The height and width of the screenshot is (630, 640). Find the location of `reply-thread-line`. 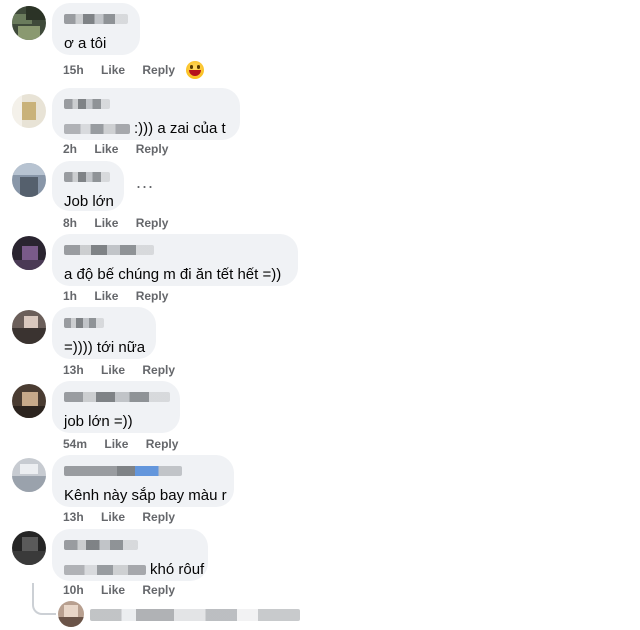

reply-thread-line is located at coordinates (44, 599).